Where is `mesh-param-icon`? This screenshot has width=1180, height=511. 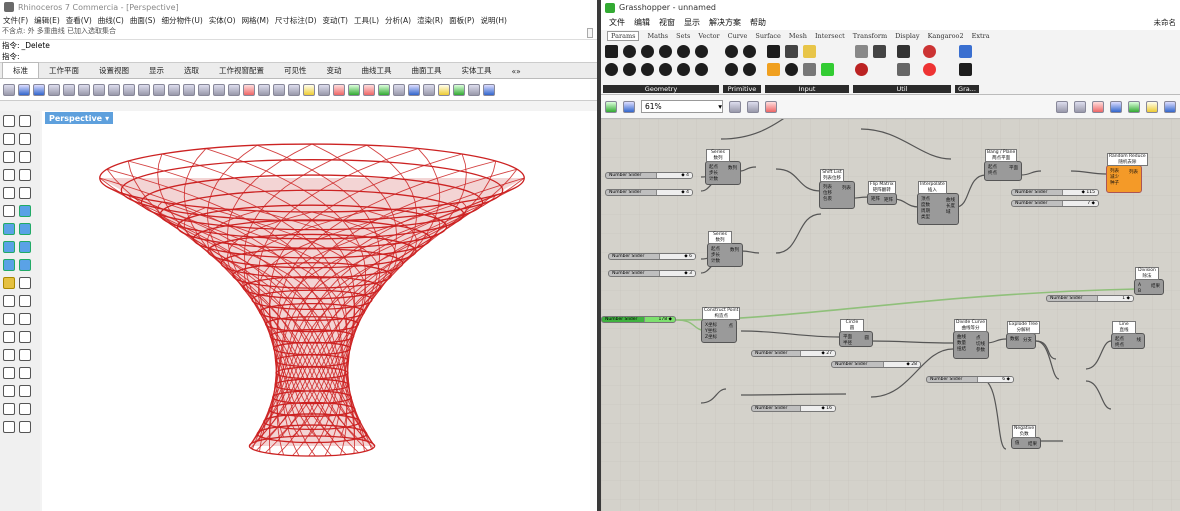 mesh-param-icon is located at coordinates (629, 69).